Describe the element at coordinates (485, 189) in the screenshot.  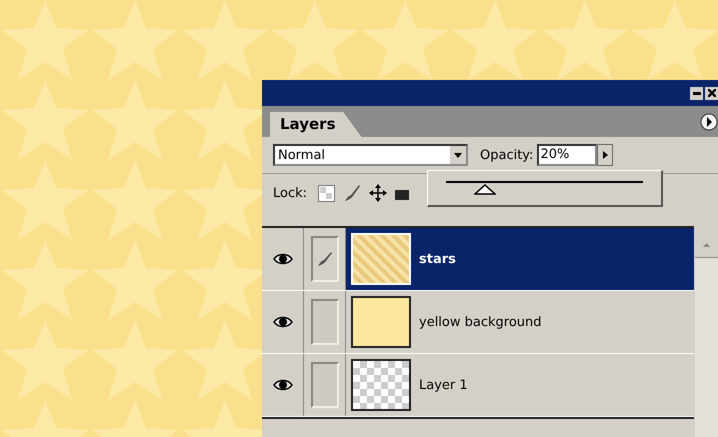
I see `slider-thumb` at that location.